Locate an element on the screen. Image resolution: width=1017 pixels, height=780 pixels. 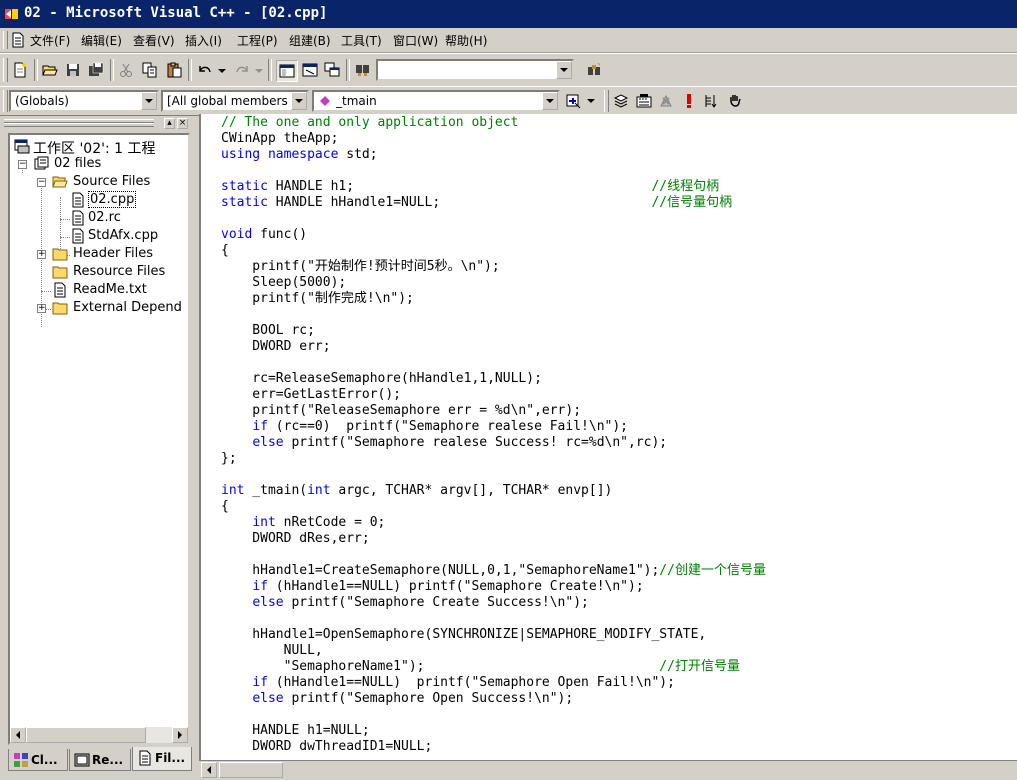
visual-cpp-app-icon is located at coordinates (12, 14).